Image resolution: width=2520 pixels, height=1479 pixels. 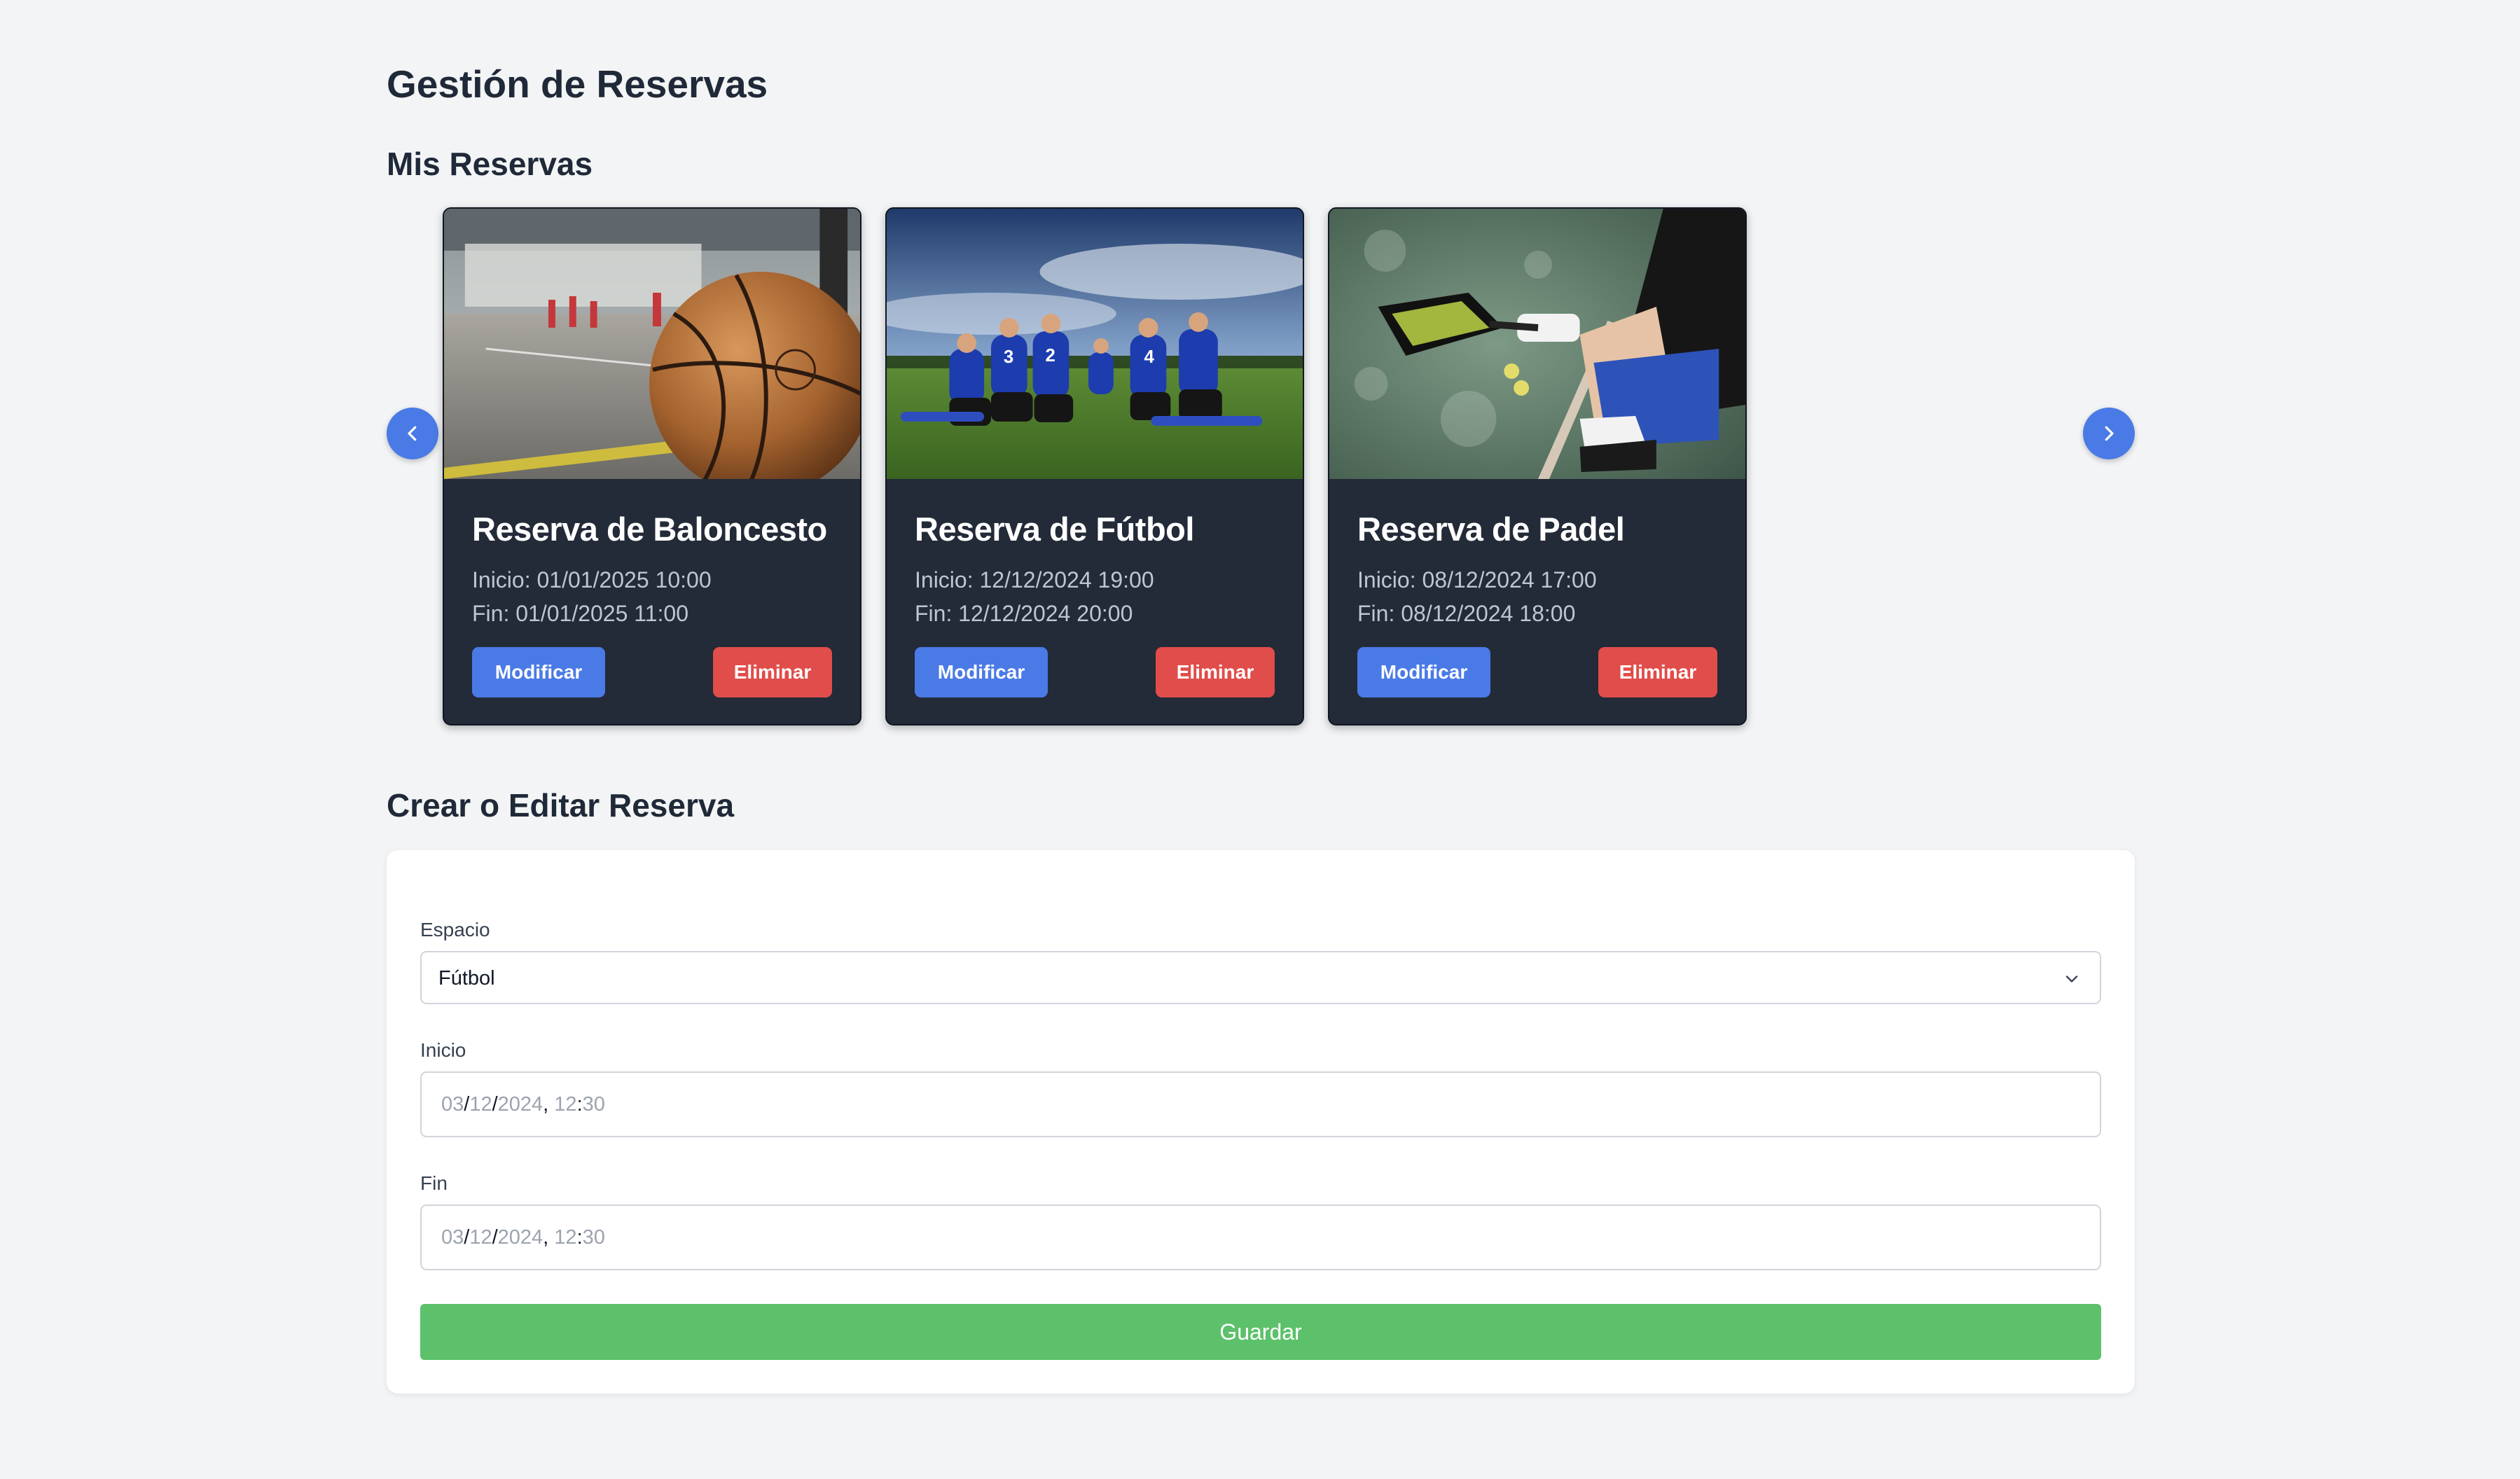 I want to click on end-label: Fin, so click(x=434, y=1183).